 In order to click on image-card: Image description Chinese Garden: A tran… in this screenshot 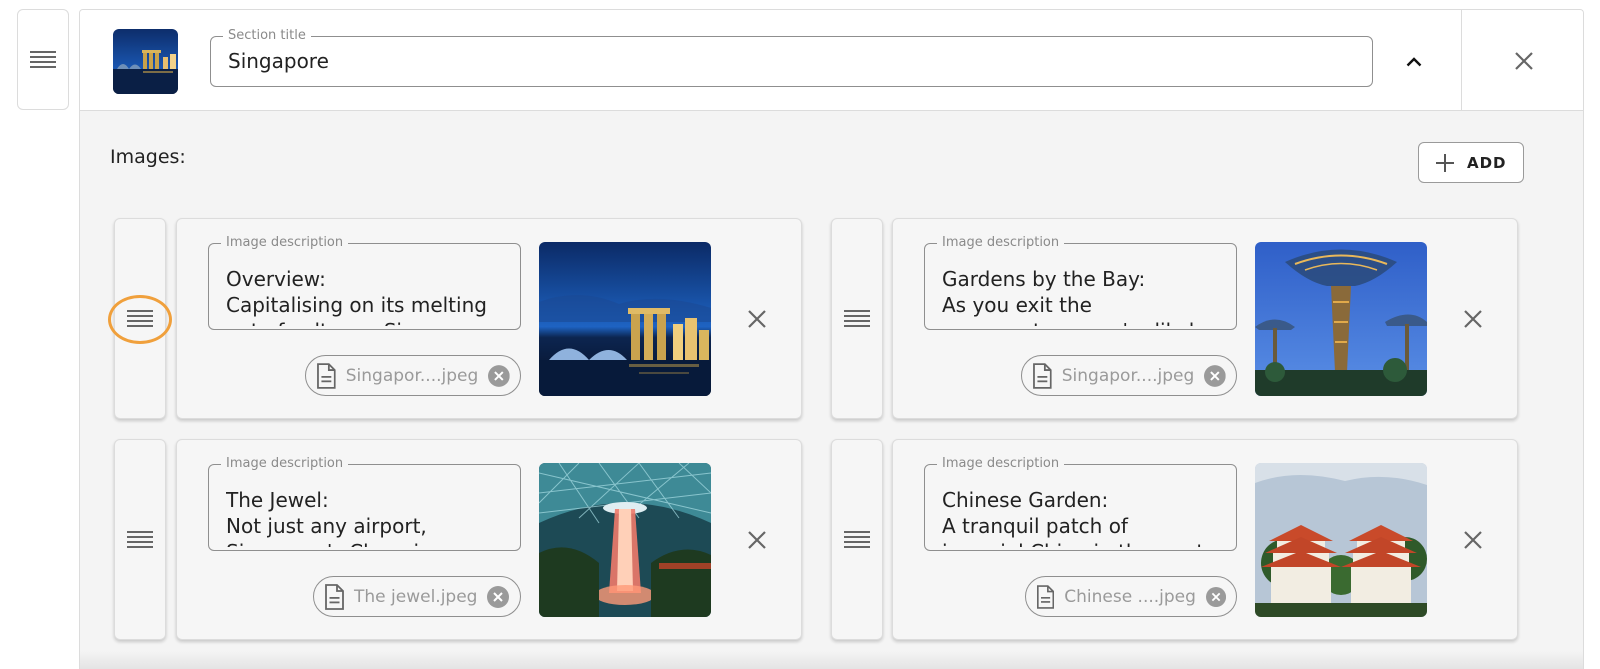, I will do `click(1205, 539)`.